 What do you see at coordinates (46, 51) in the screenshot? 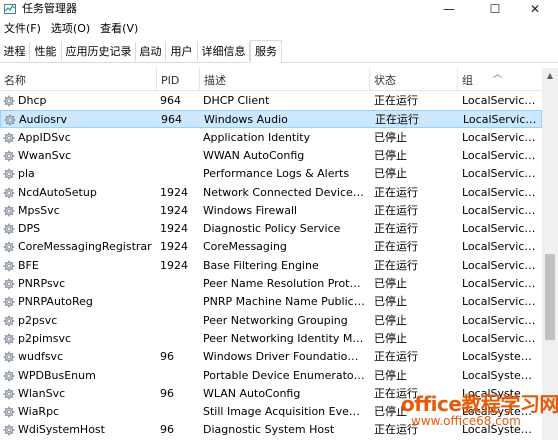
I see `tab-performance: 性能` at bounding box center [46, 51].